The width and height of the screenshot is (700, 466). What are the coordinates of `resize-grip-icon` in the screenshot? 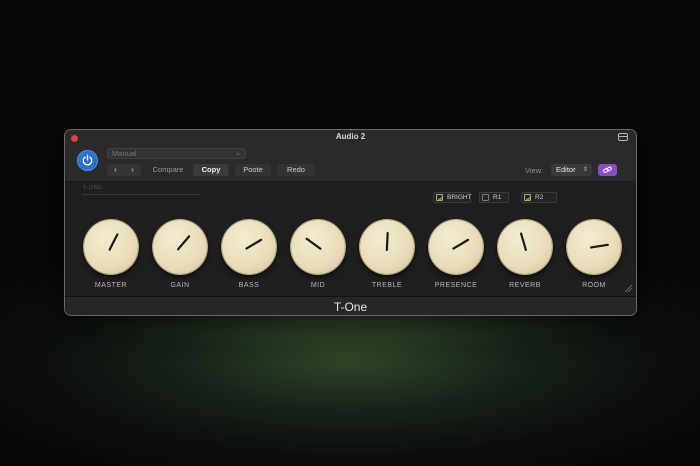 It's located at (628, 288).